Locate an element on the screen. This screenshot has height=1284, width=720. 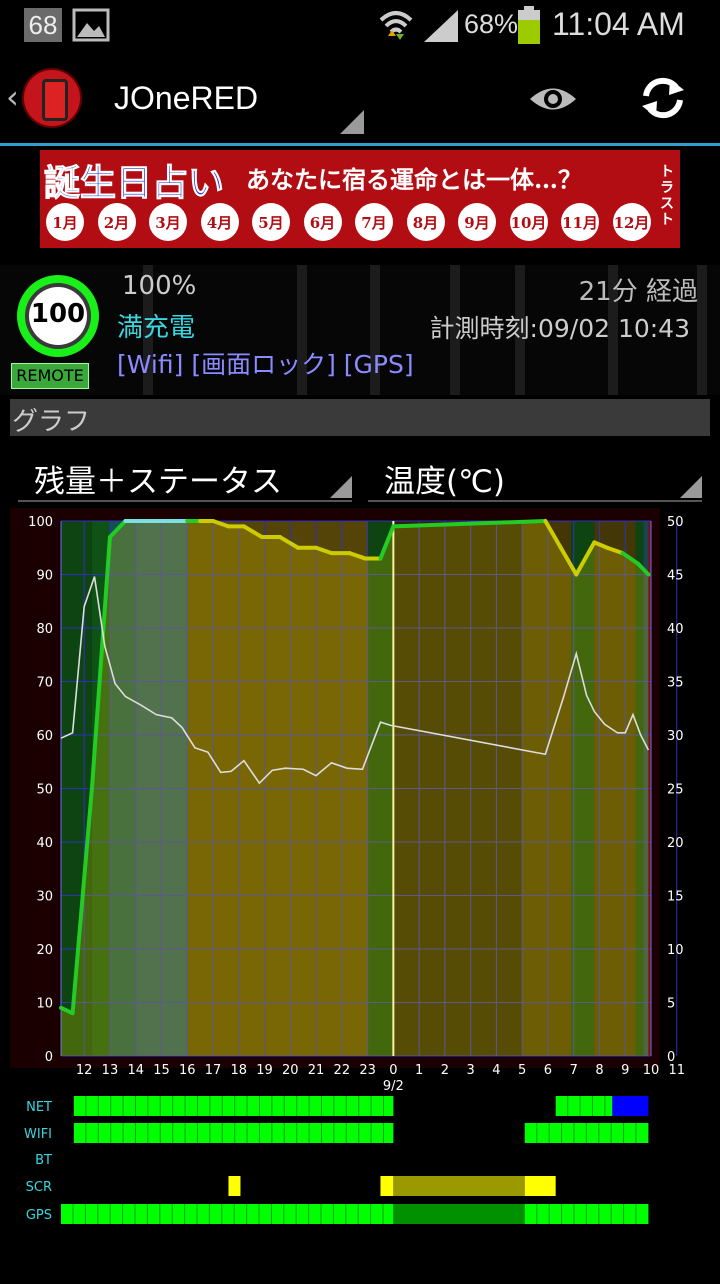
banner-month-11: 11月 is located at coordinates (580, 222).